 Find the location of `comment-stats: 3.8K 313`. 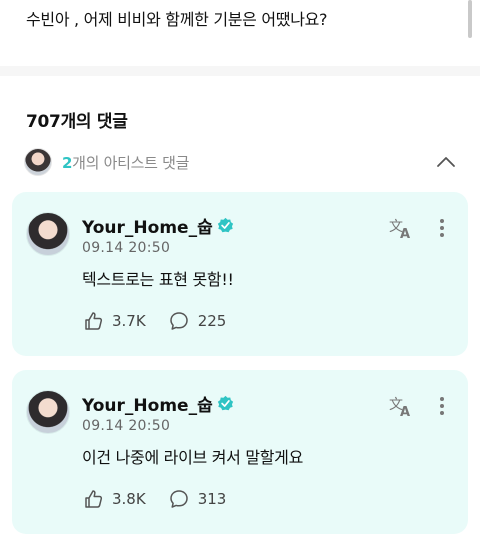

comment-stats: 3.8K 313 is located at coordinates (165, 499).